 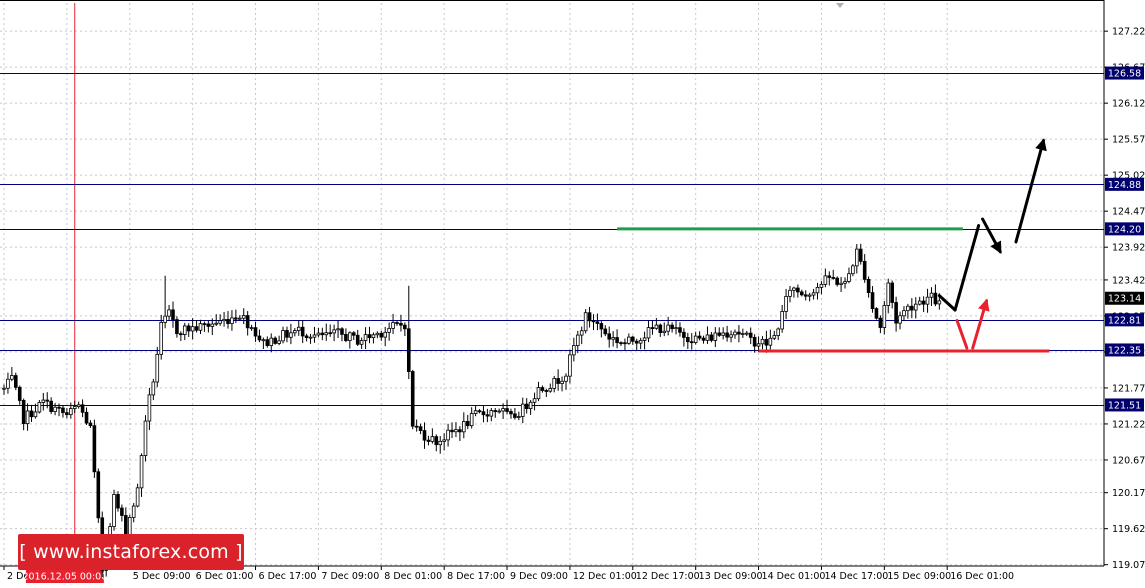 I want to click on level-label: 121.51, so click(x=1124, y=405).